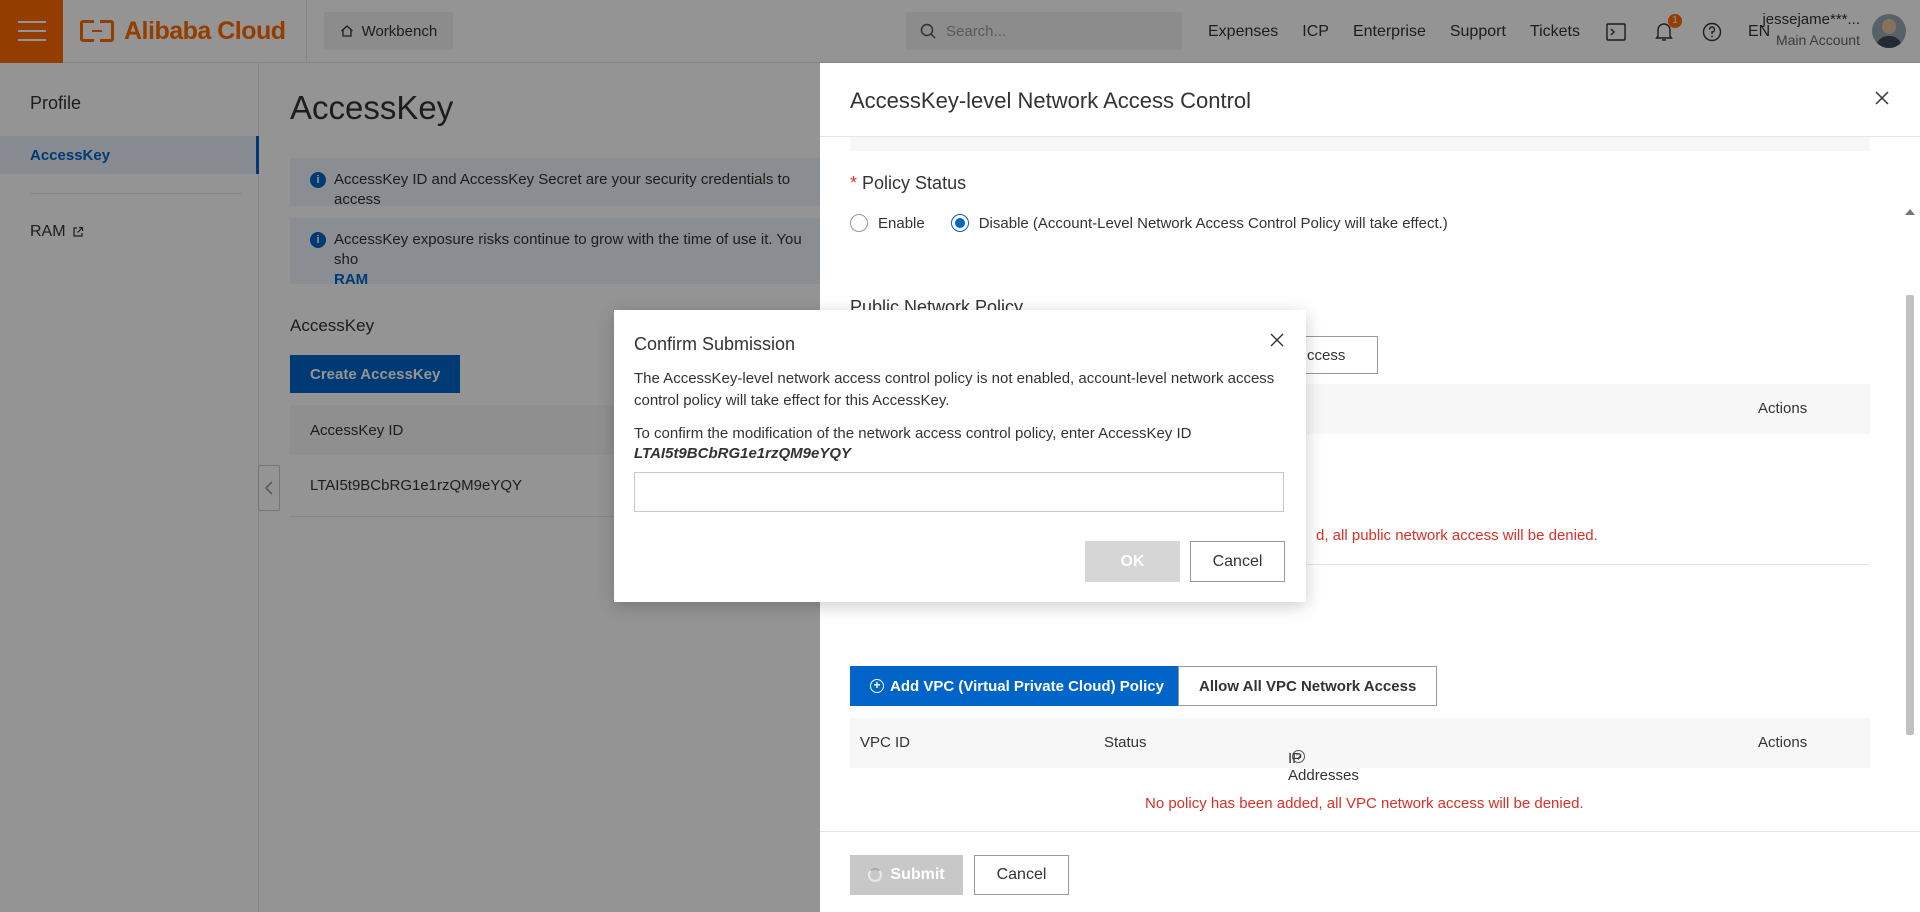 The width and height of the screenshot is (1920, 912). What do you see at coordinates (742, 453) in the screenshot?
I see `accesskey-id-hint: LTAI5t9BCbRG1e1rzQM9eYQY` at bounding box center [742, 453].